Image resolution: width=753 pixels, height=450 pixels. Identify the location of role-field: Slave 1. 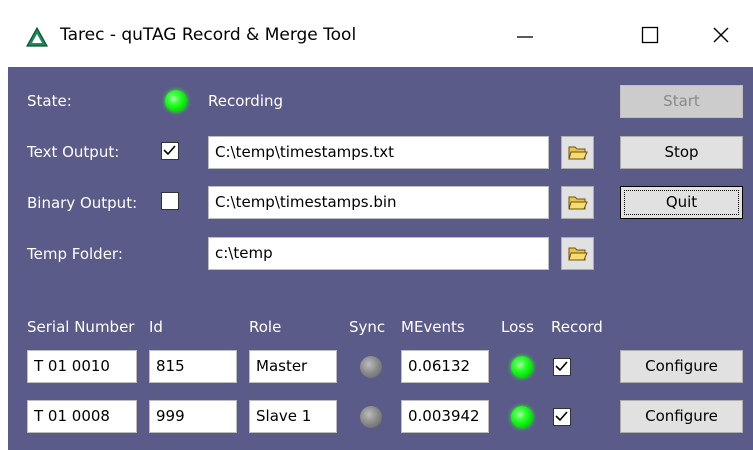
(293, 416).